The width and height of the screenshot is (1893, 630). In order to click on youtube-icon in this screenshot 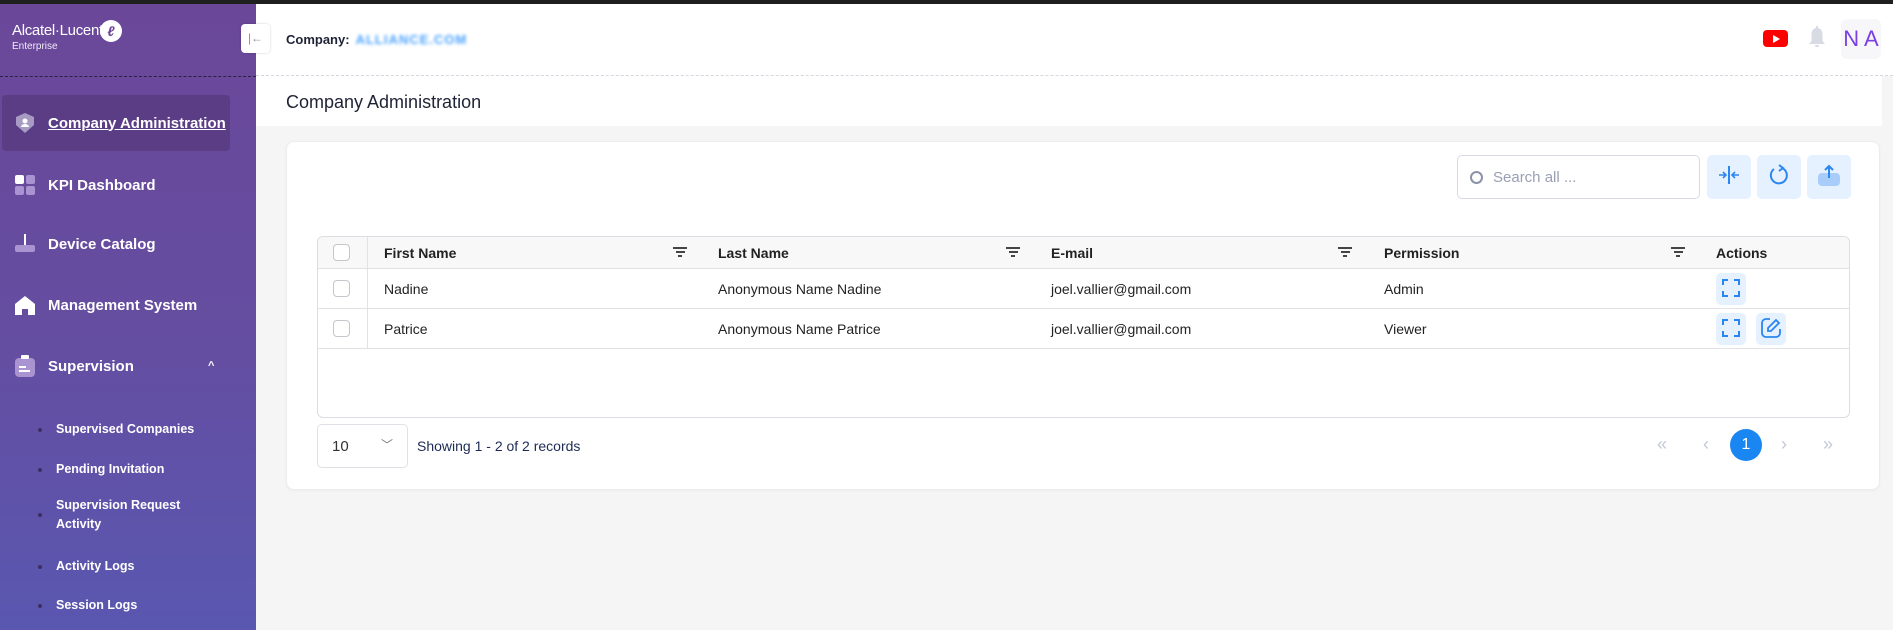, I will do `click(1775, 38)`.